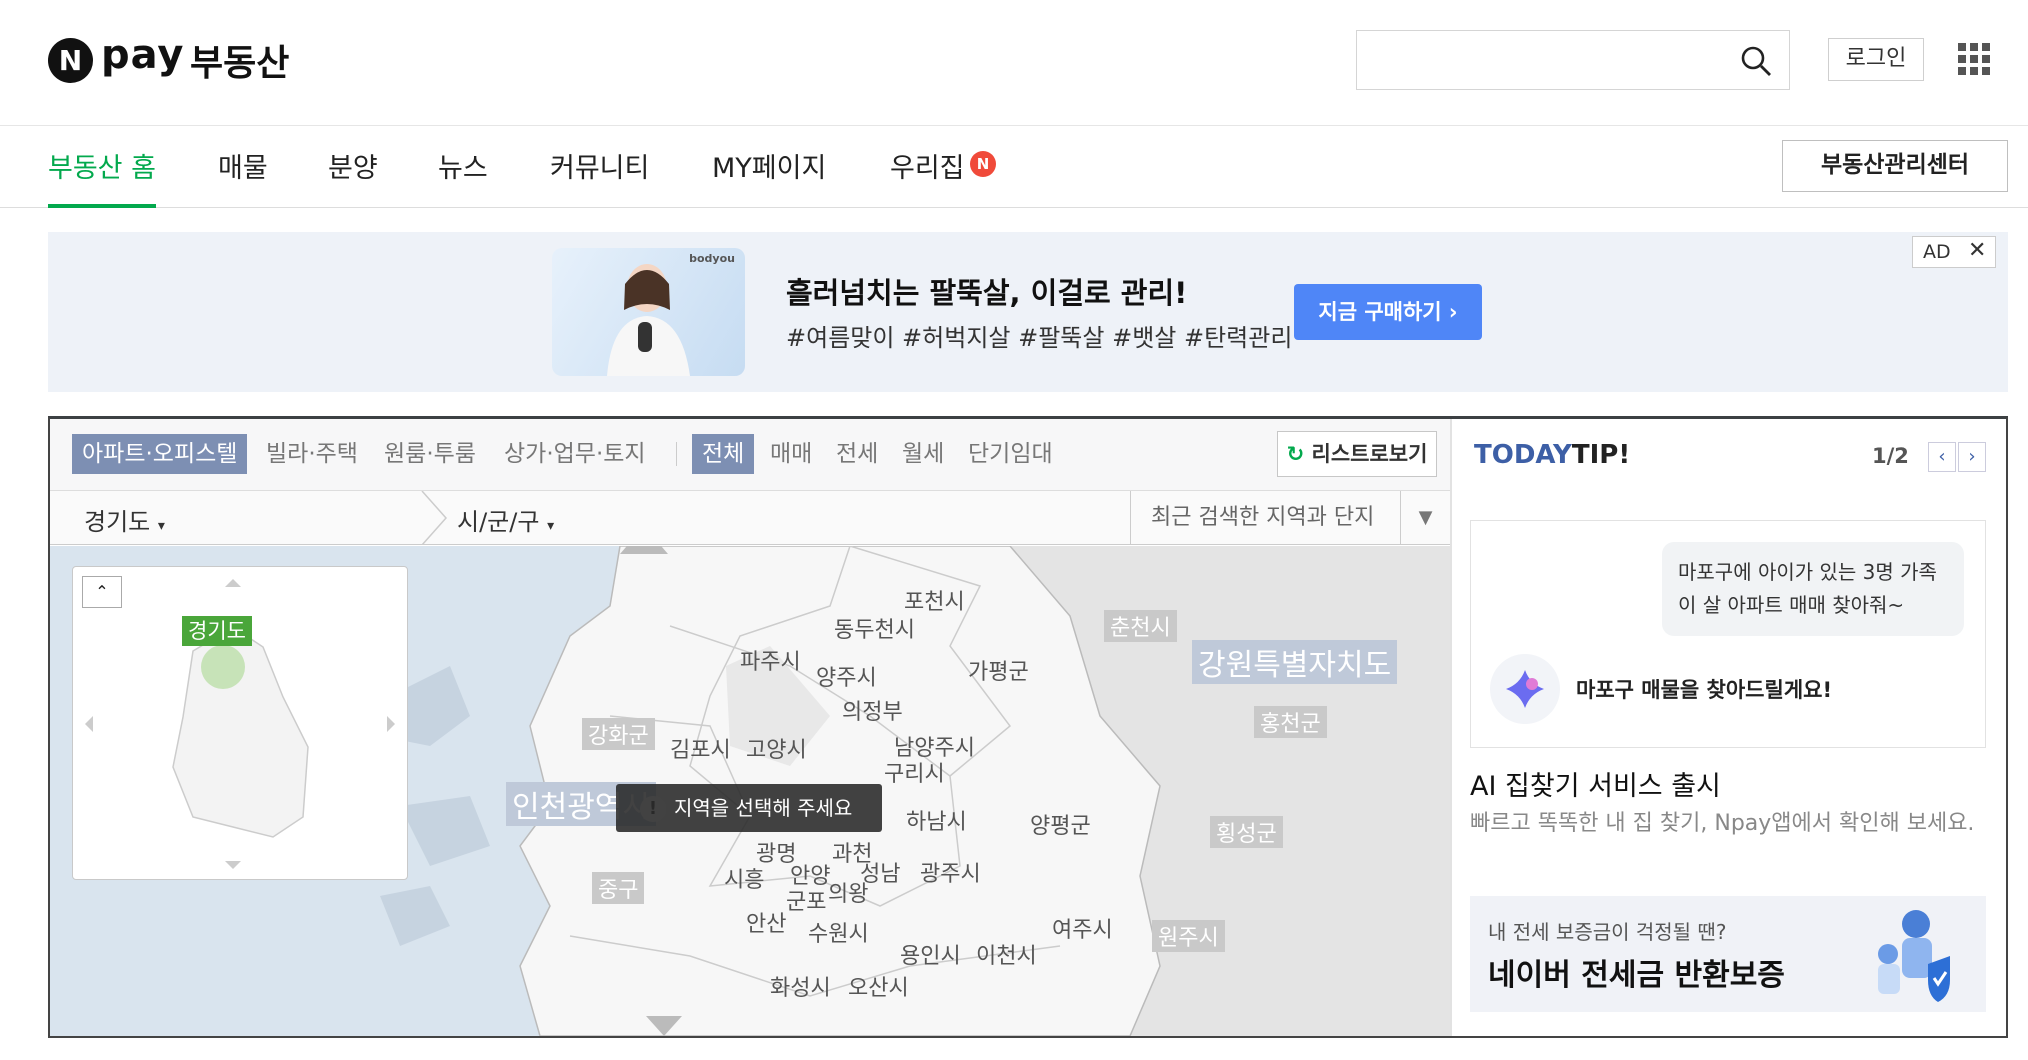  I want to click on mini-map-collapse-icon: ⌃, so click(102, 592).